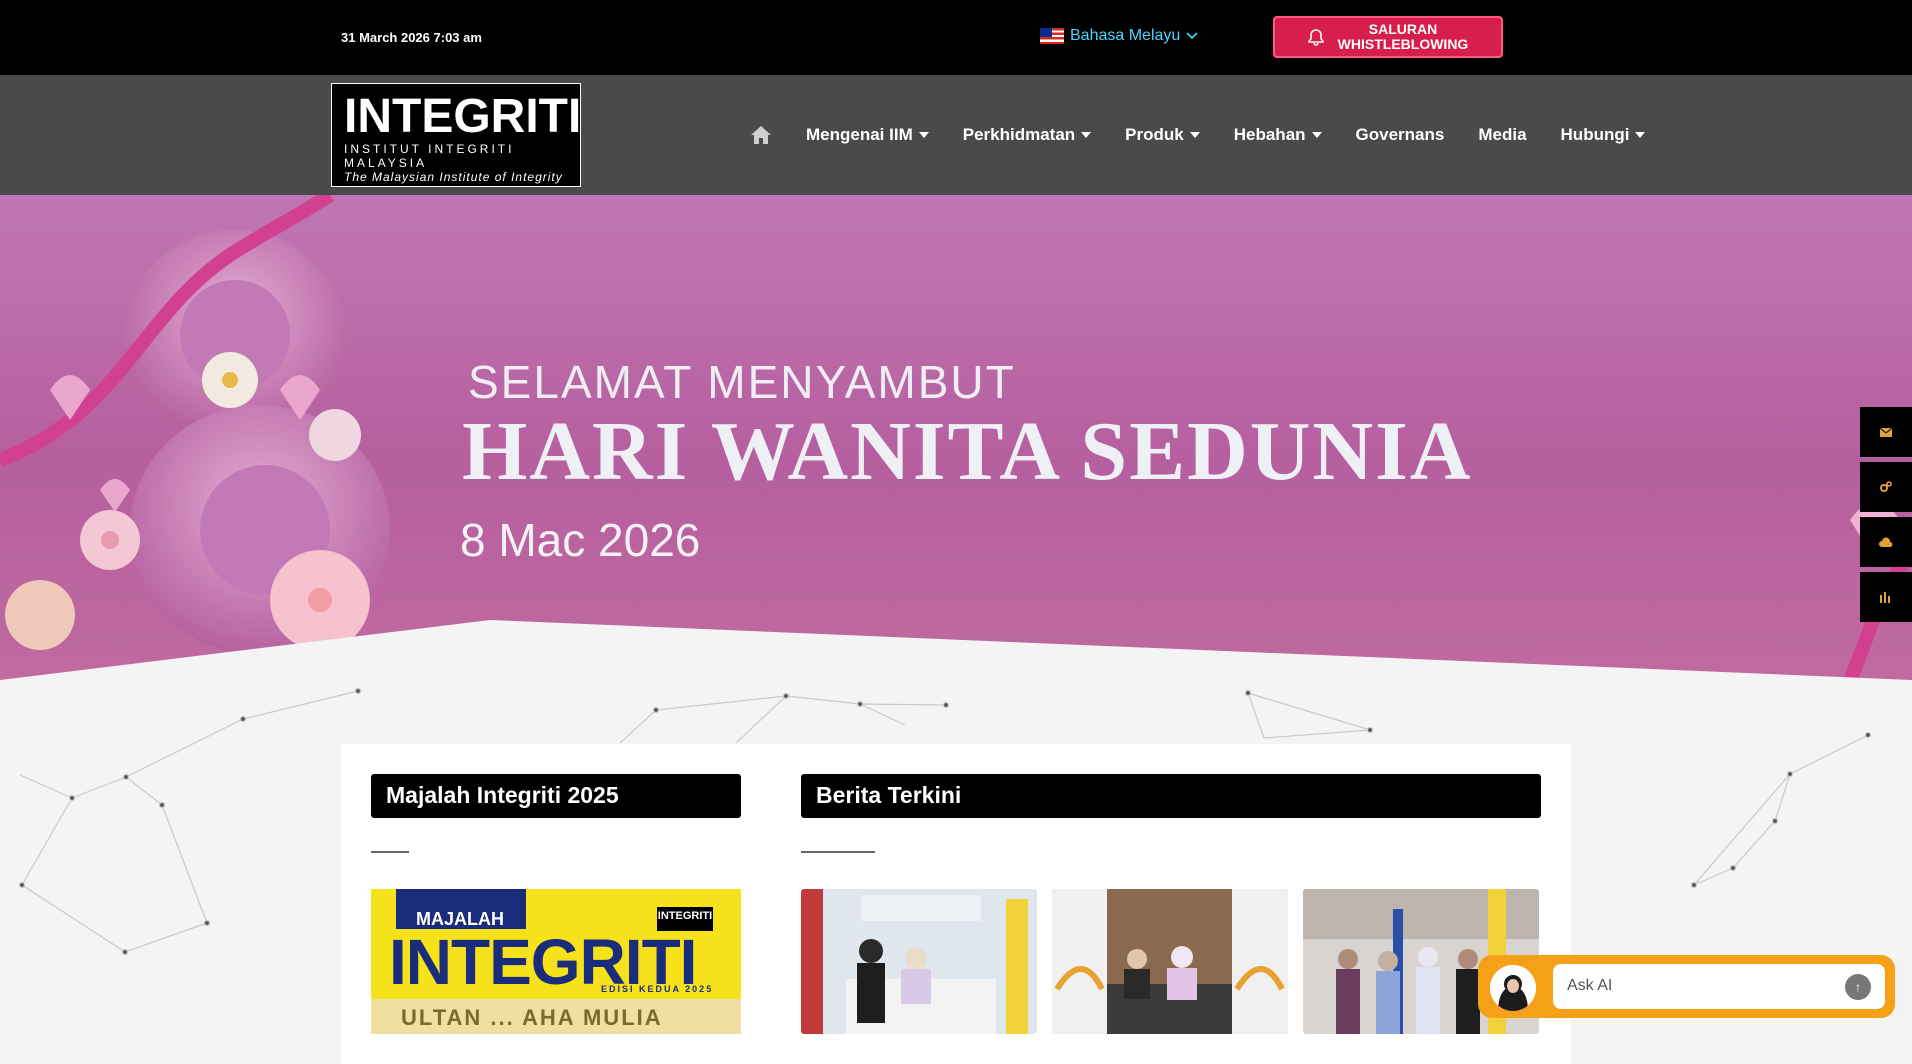  Describe the element at coordinates (1171, 796) in the screenshot. I see `news-section-title: Berita Terkini` at that location.